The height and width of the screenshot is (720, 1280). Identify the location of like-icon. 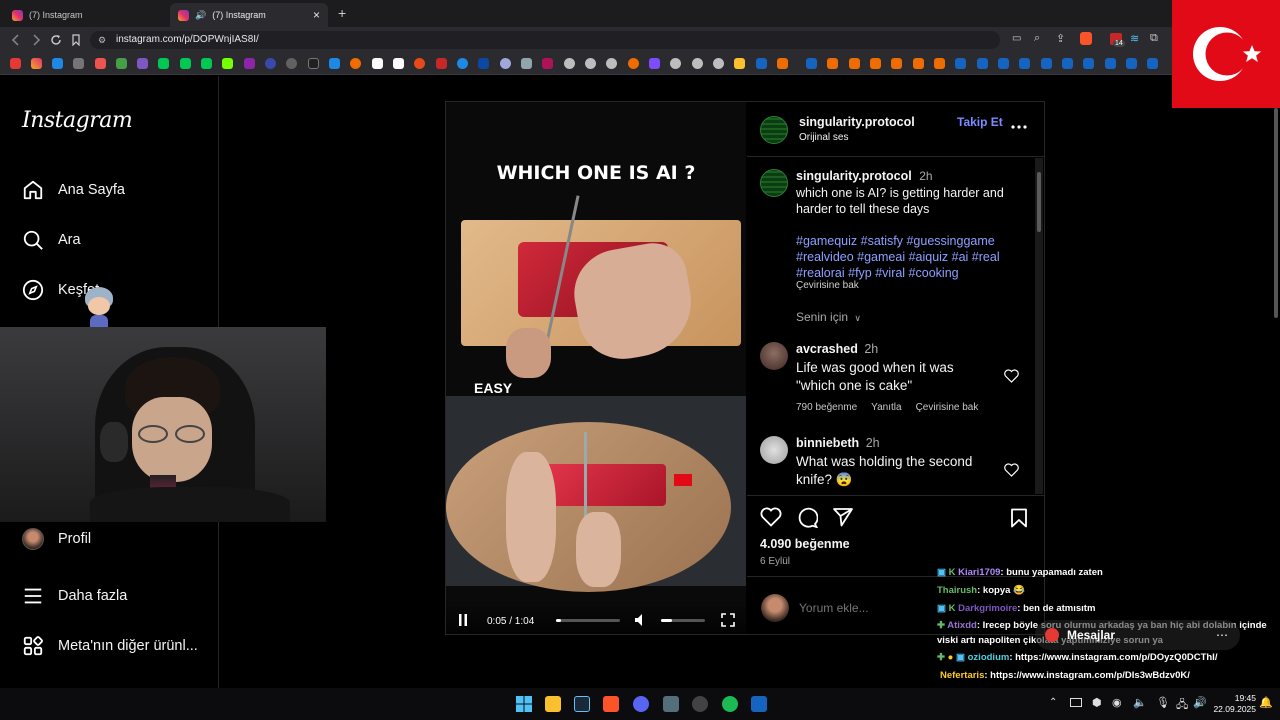
(771, 517).